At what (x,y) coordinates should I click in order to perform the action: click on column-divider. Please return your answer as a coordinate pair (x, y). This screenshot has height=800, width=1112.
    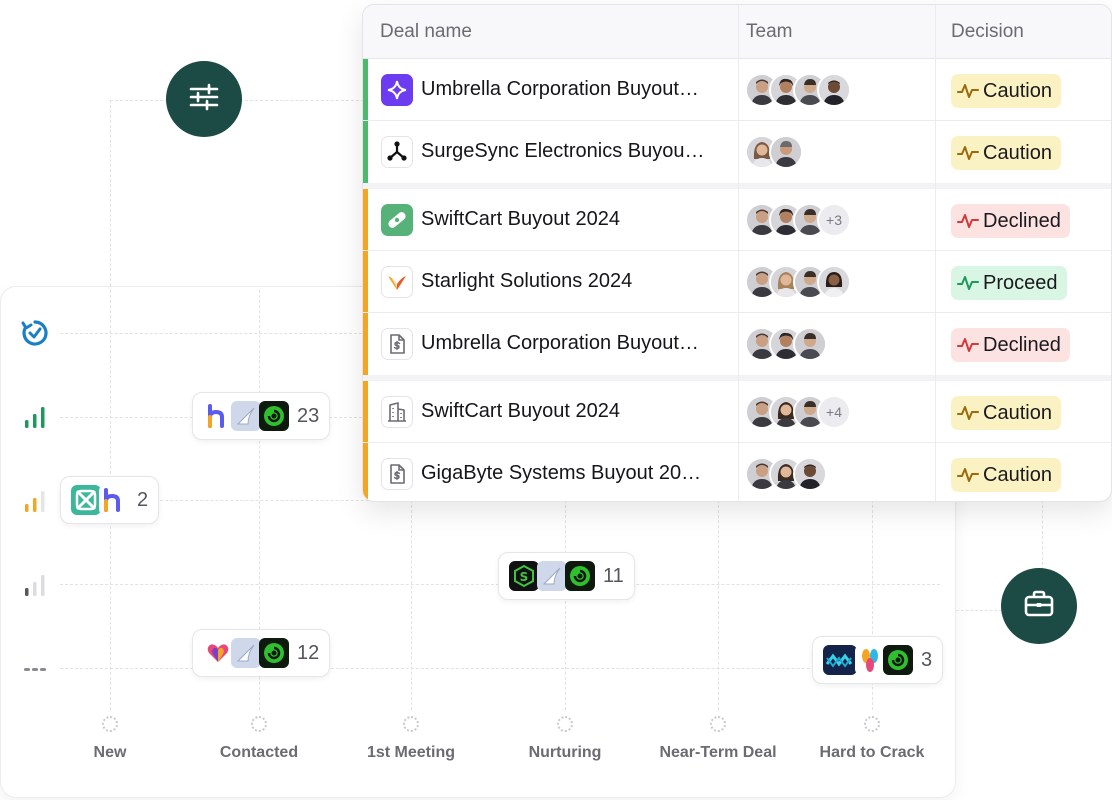
    Looking at the image, I should click on (738, 253).